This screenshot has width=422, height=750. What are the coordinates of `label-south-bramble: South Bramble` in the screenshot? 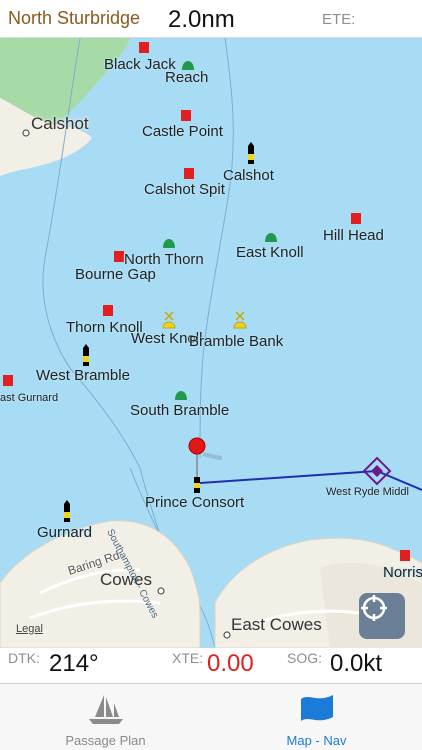 It's located at (180, 410).